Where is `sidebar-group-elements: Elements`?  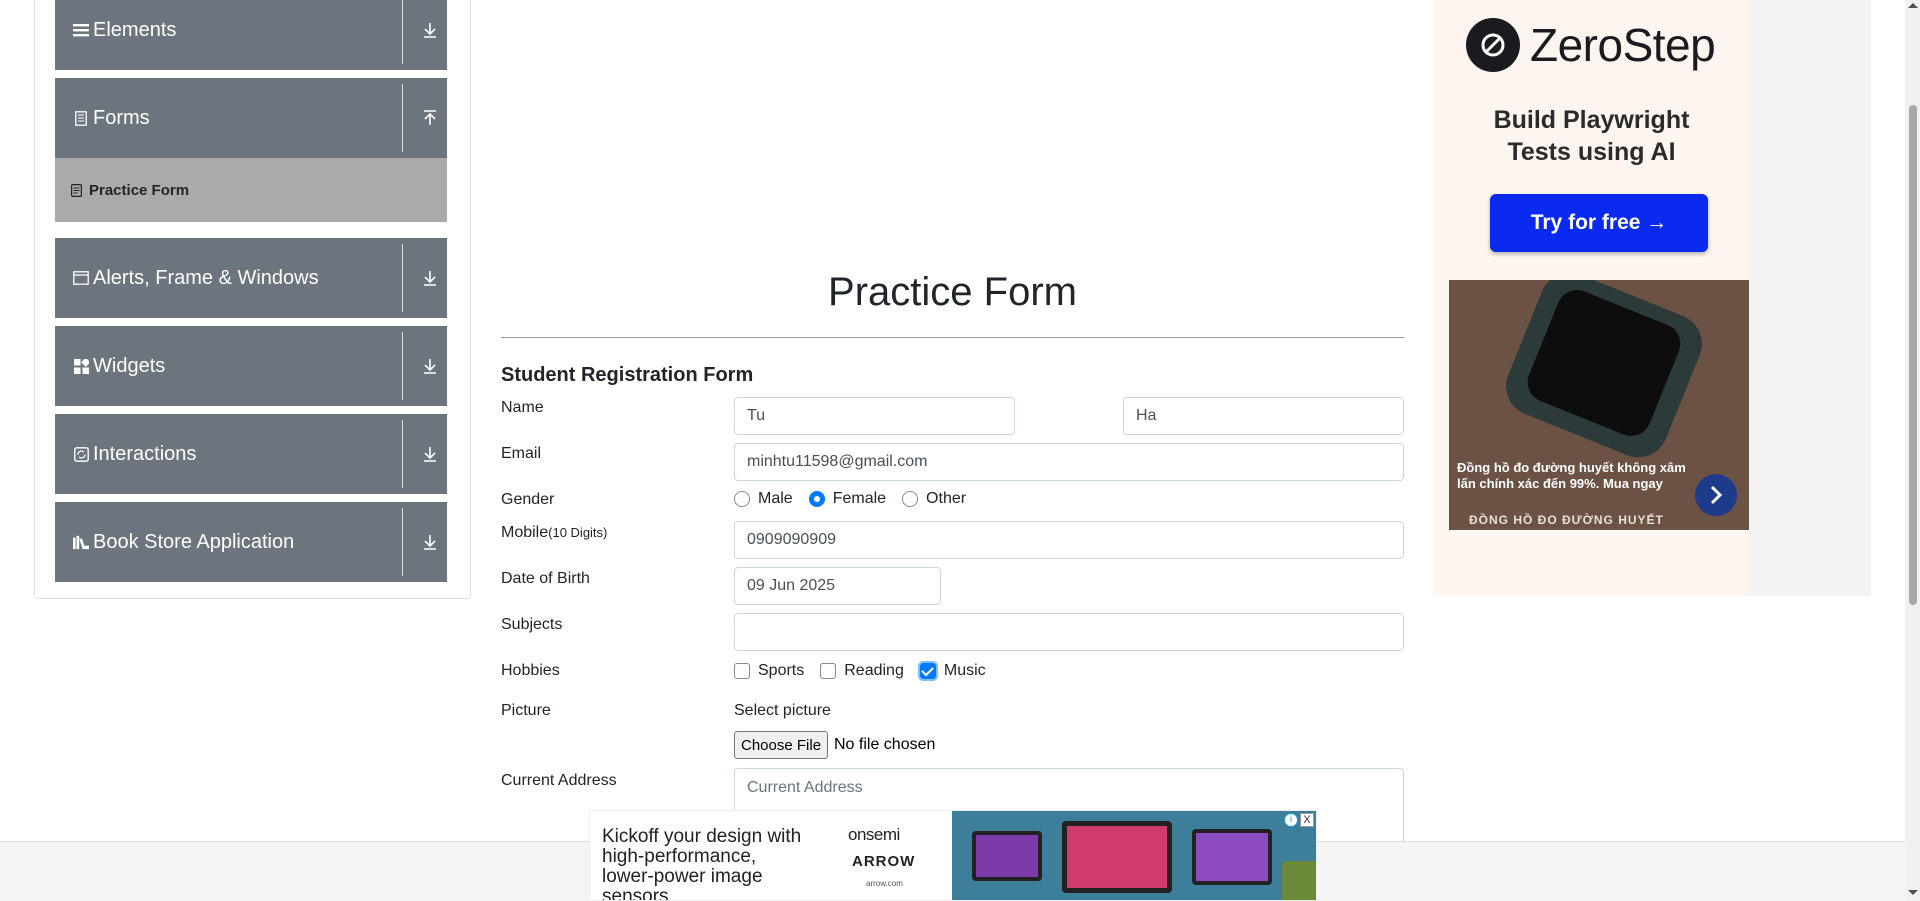 sidebar-group-elements: Elements is located at coordinates (251, 35).